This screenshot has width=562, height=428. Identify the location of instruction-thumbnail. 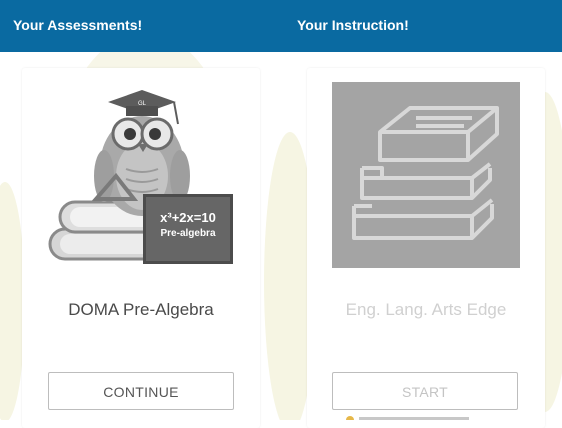
(426, 175).